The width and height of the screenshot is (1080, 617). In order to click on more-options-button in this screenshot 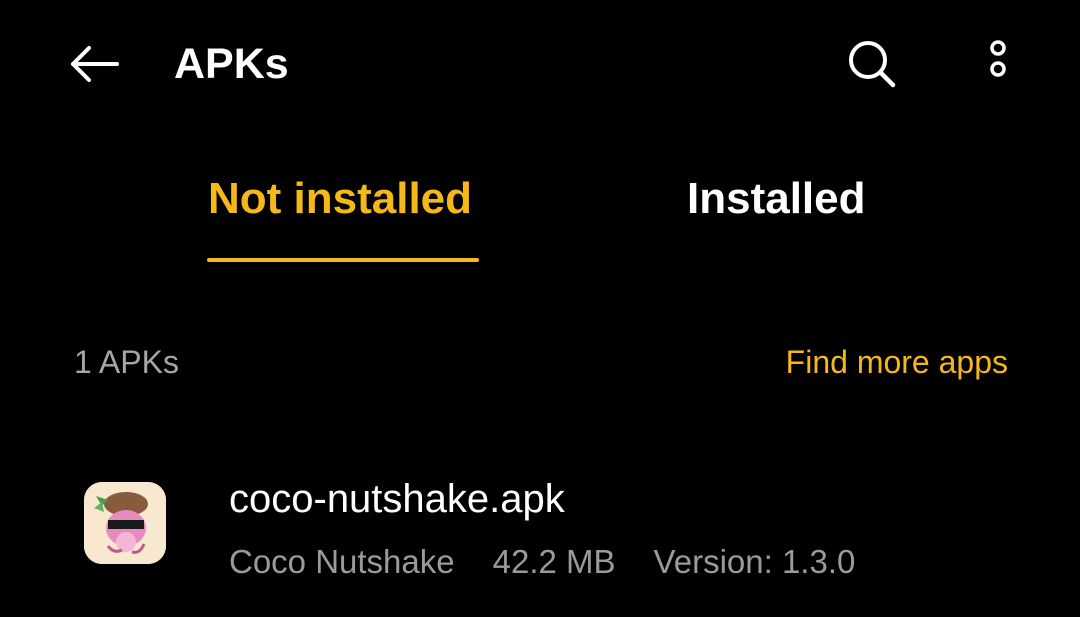, I will do `click(998, 64)`.